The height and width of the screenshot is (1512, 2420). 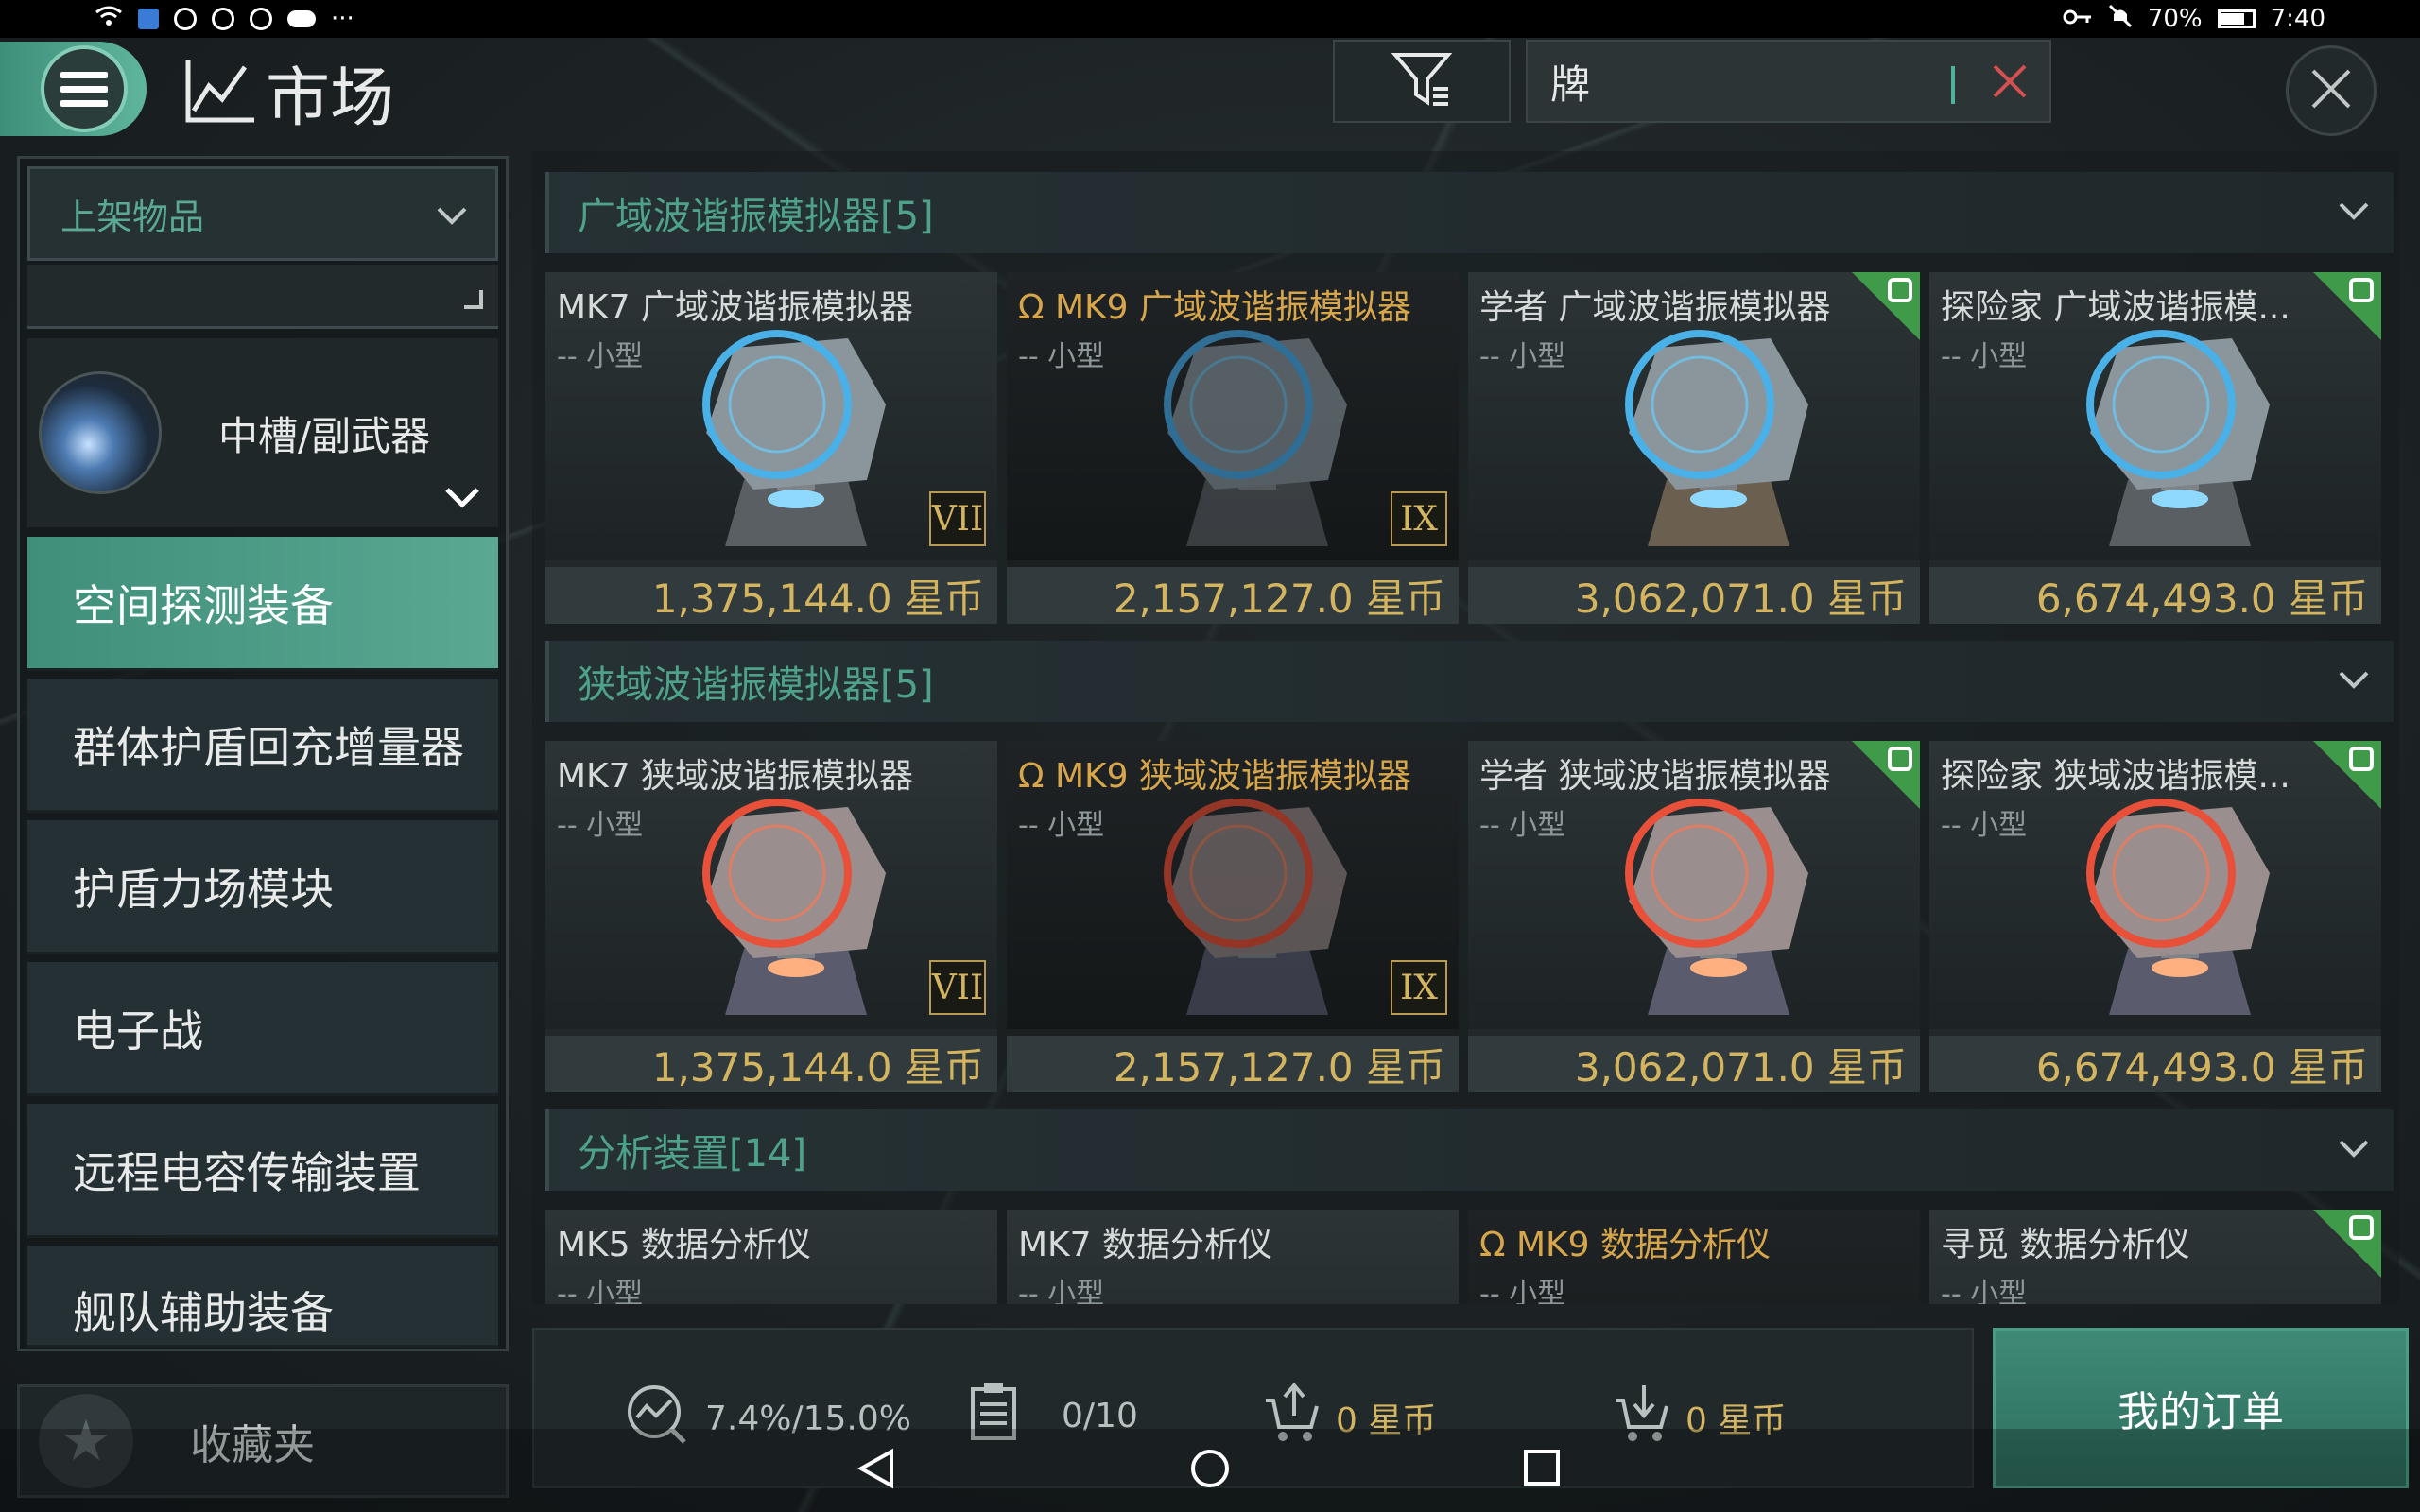 I want to click on sidebar-item-ewar: 电子战, so click(x=262, y=1029).